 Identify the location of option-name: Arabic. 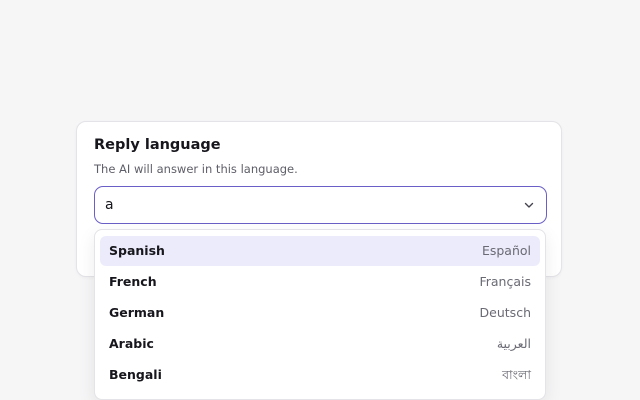
(131, 343).